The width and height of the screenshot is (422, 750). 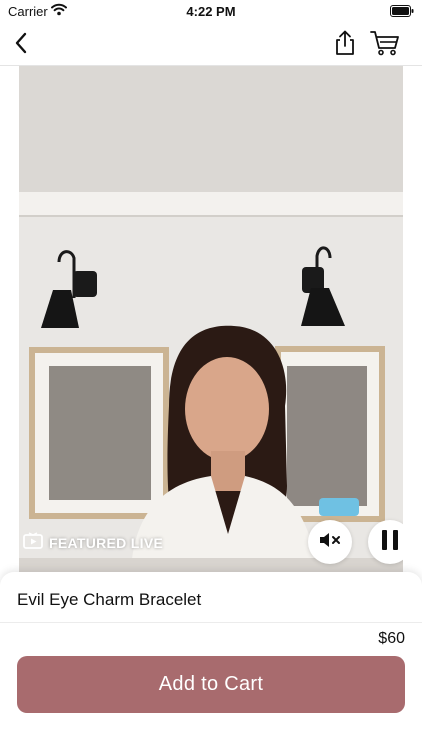 I want to click on cart-button, so click(x=385, y=45).